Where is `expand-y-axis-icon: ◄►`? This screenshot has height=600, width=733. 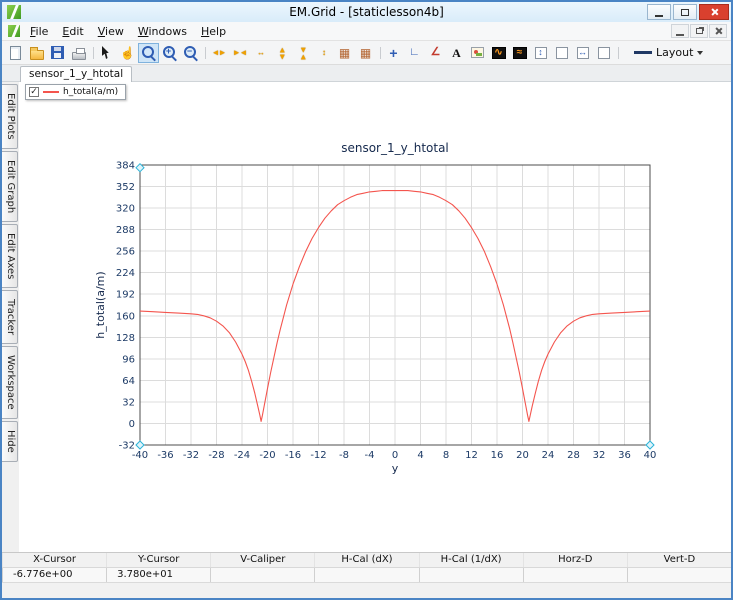 expand-y-axis-icon: ◄► is located at coordinates (281, 53).